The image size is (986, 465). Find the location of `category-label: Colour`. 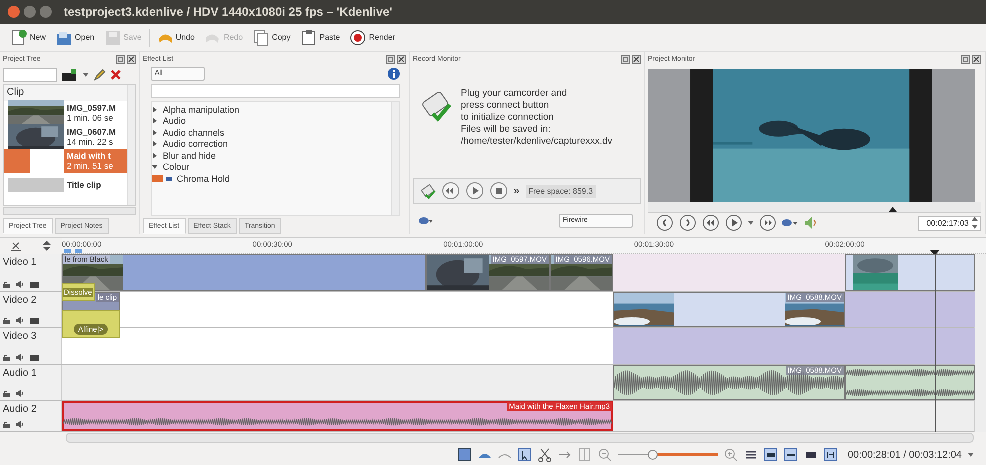

category-label: Colour is located at coordinates (176, 167).